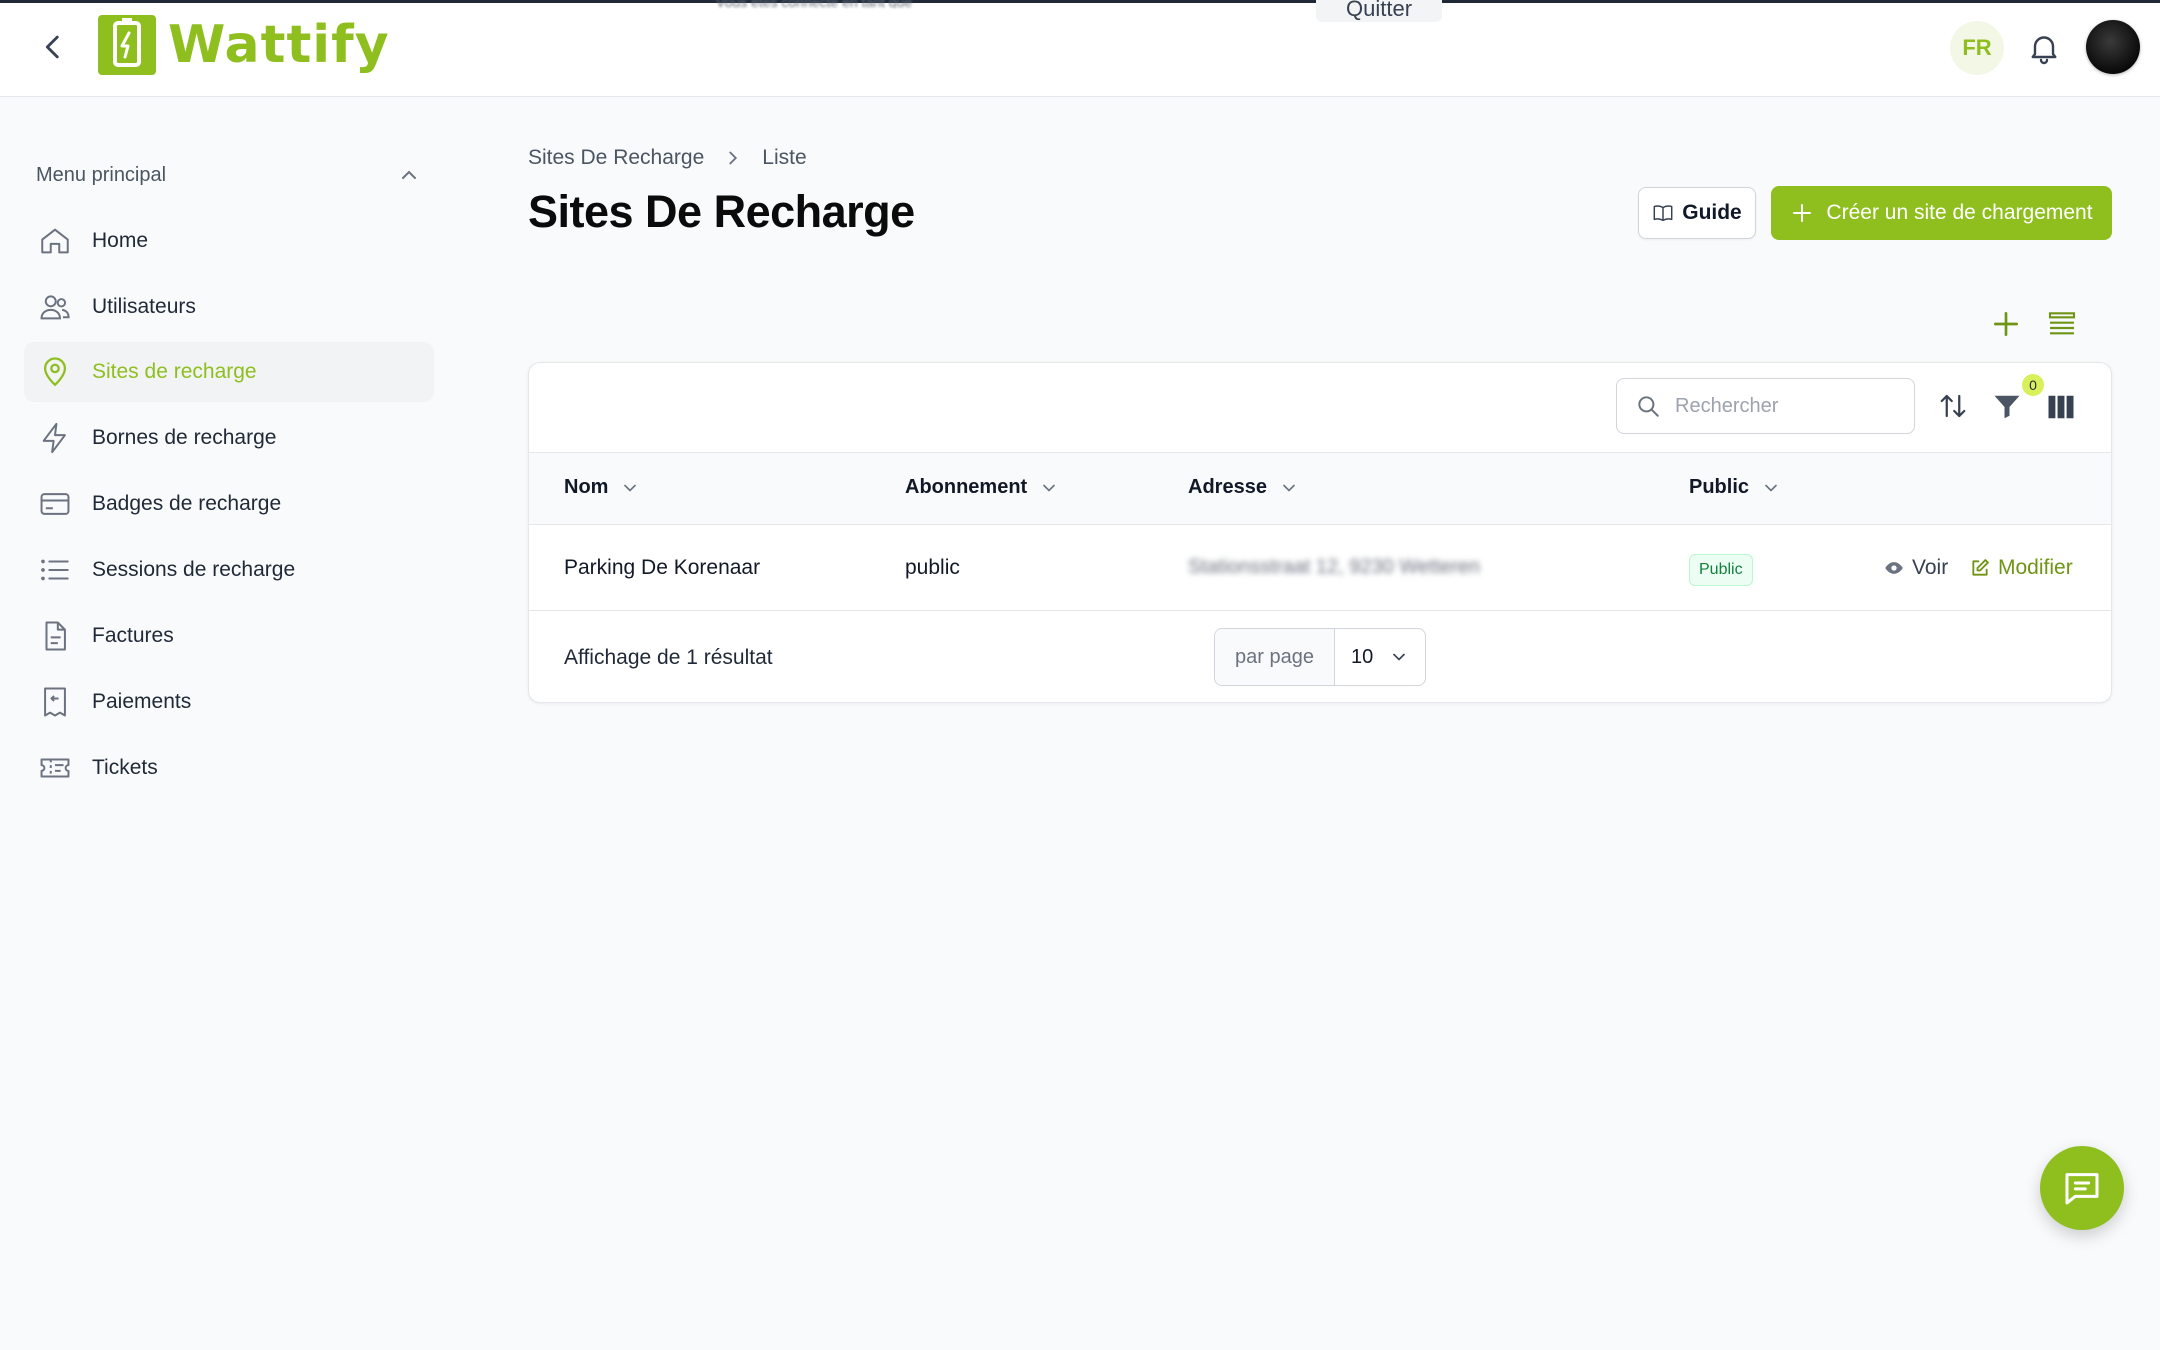 The width and height of the screenshot is (2160, 1350). Describe the element at coordinates (1980, 567) in the screenshot. I see `edit-icon` at that location.